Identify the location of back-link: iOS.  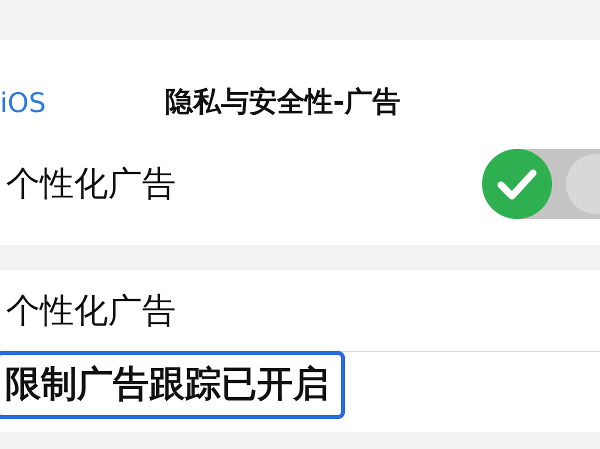
(23, 103).